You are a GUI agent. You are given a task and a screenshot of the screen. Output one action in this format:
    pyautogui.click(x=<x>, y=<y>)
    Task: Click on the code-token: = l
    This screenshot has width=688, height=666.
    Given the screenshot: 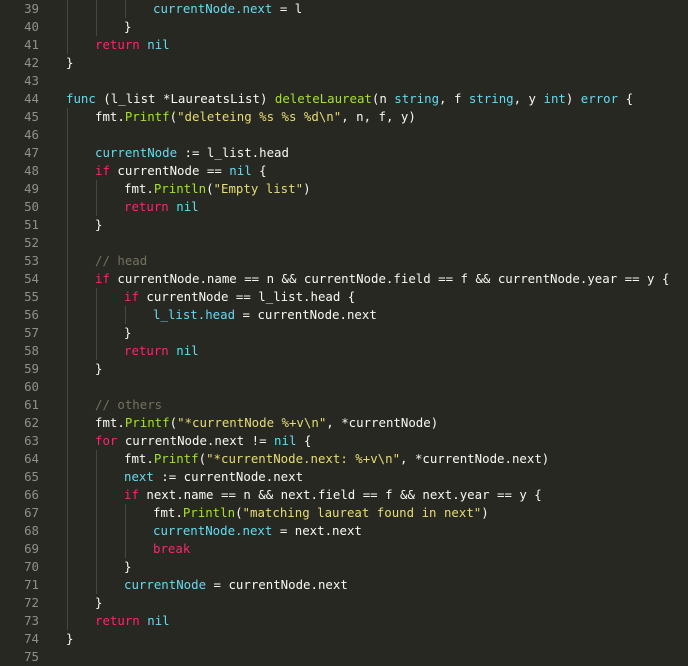 What is the action you would take?
    pyautogui.click(x=287, y=8)
    